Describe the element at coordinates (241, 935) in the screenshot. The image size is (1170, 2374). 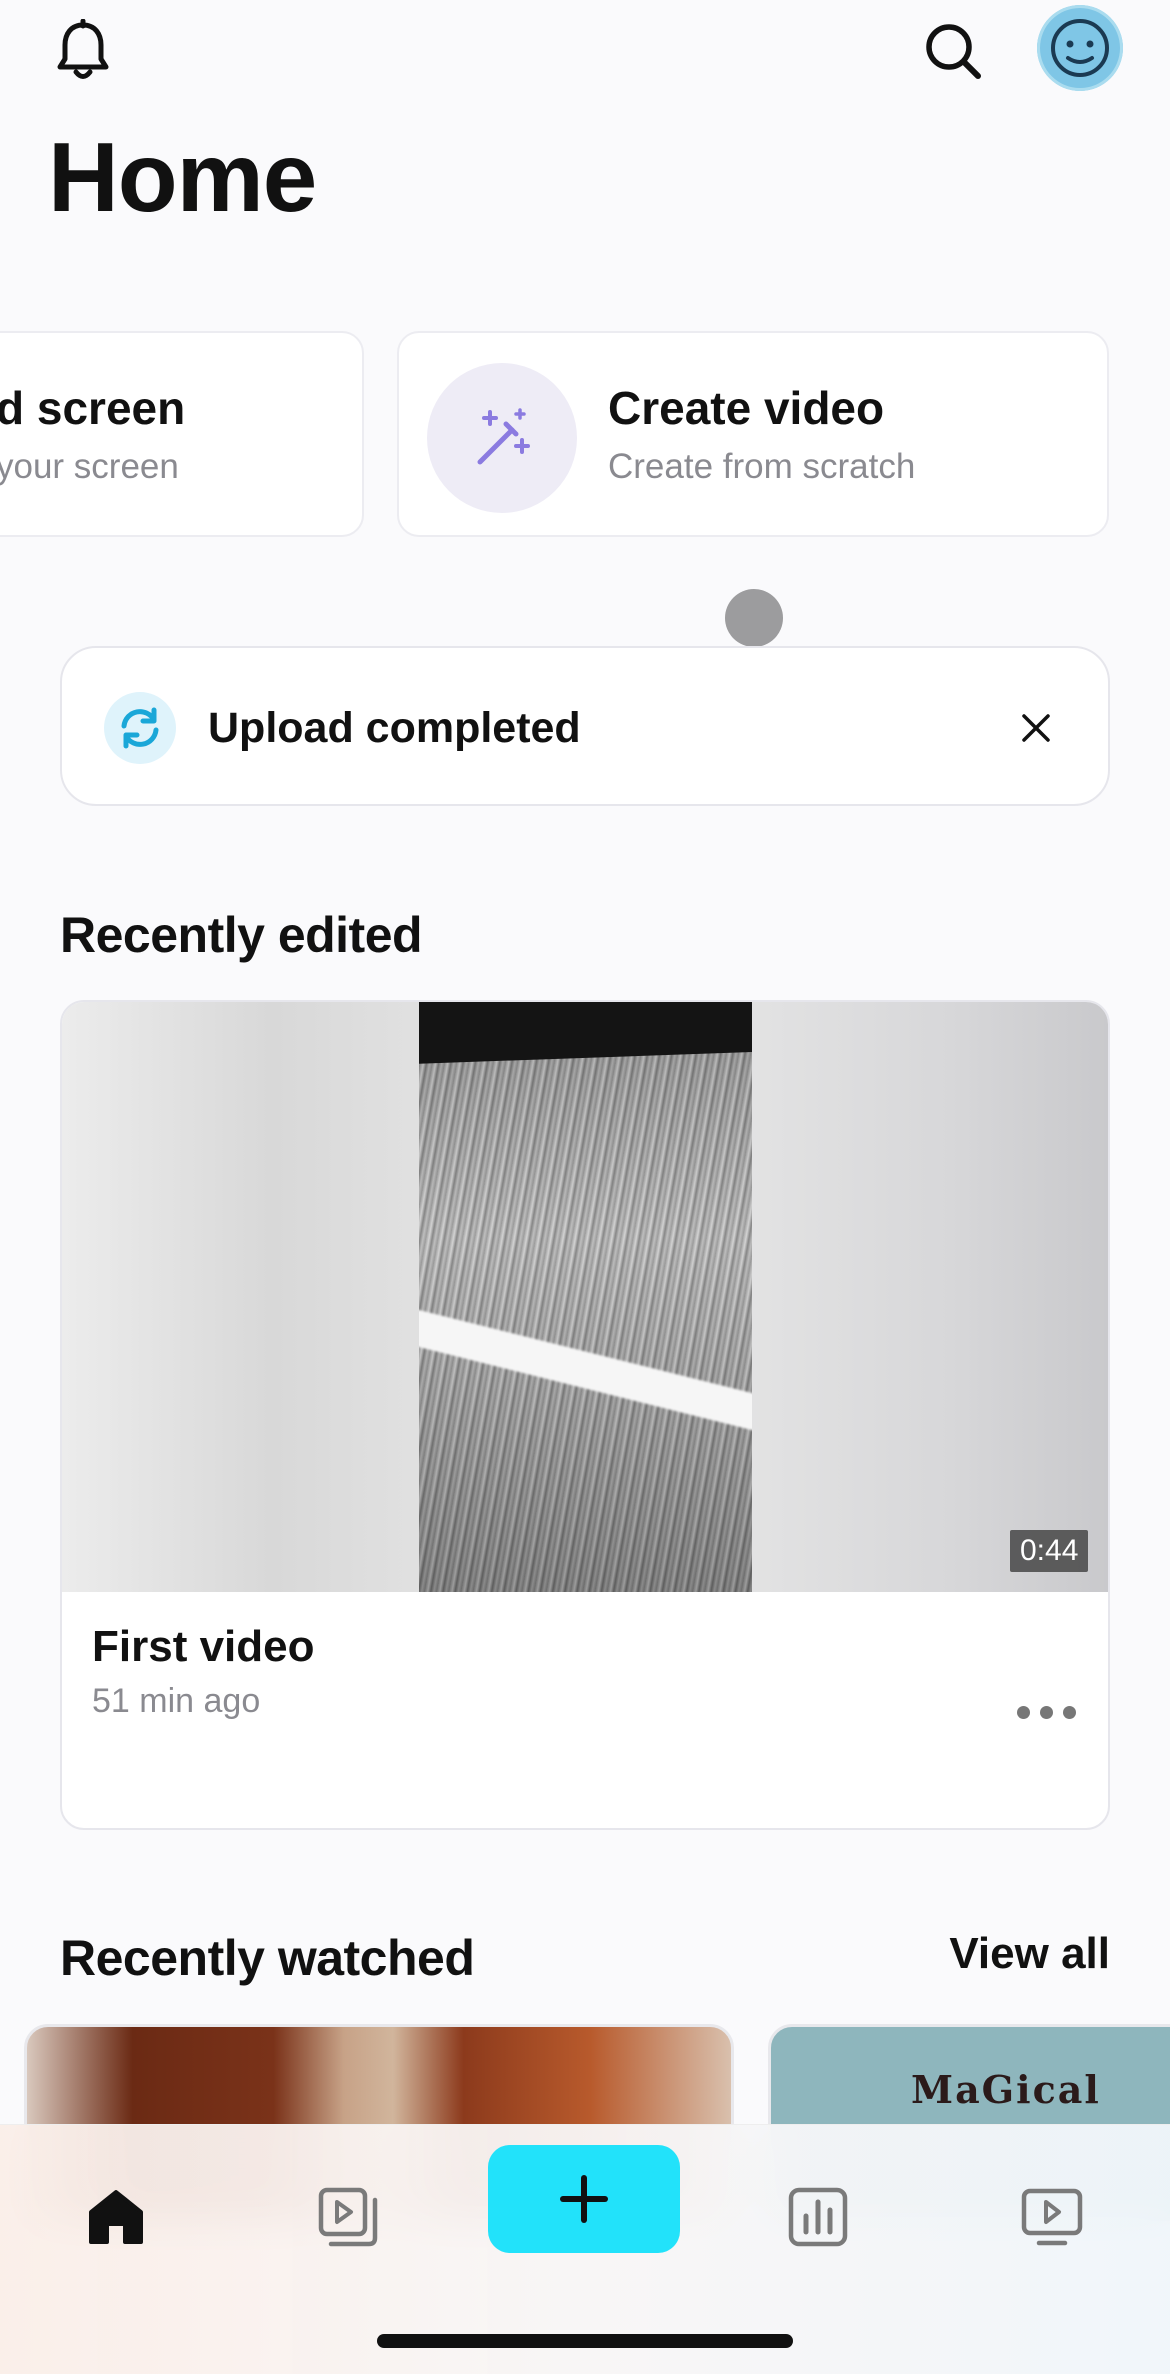
I see `recently-edited-heading: Recently edited` at that location.